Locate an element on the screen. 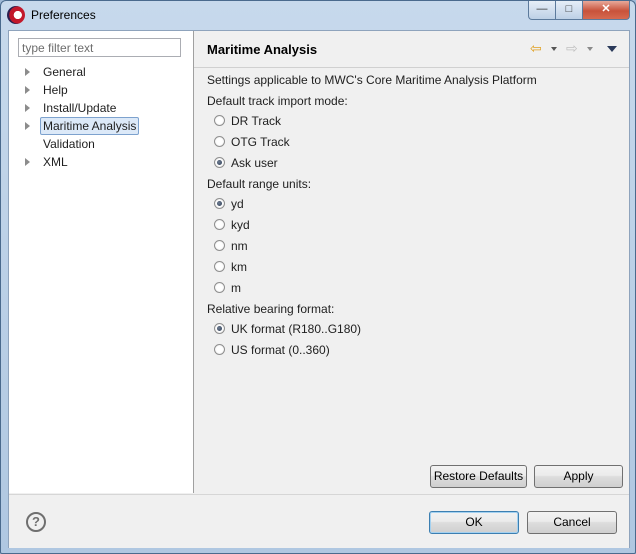 This screenshot has height=554, width=636. back-arrow-icon: ⇦ is located at coordinates (536, 48).